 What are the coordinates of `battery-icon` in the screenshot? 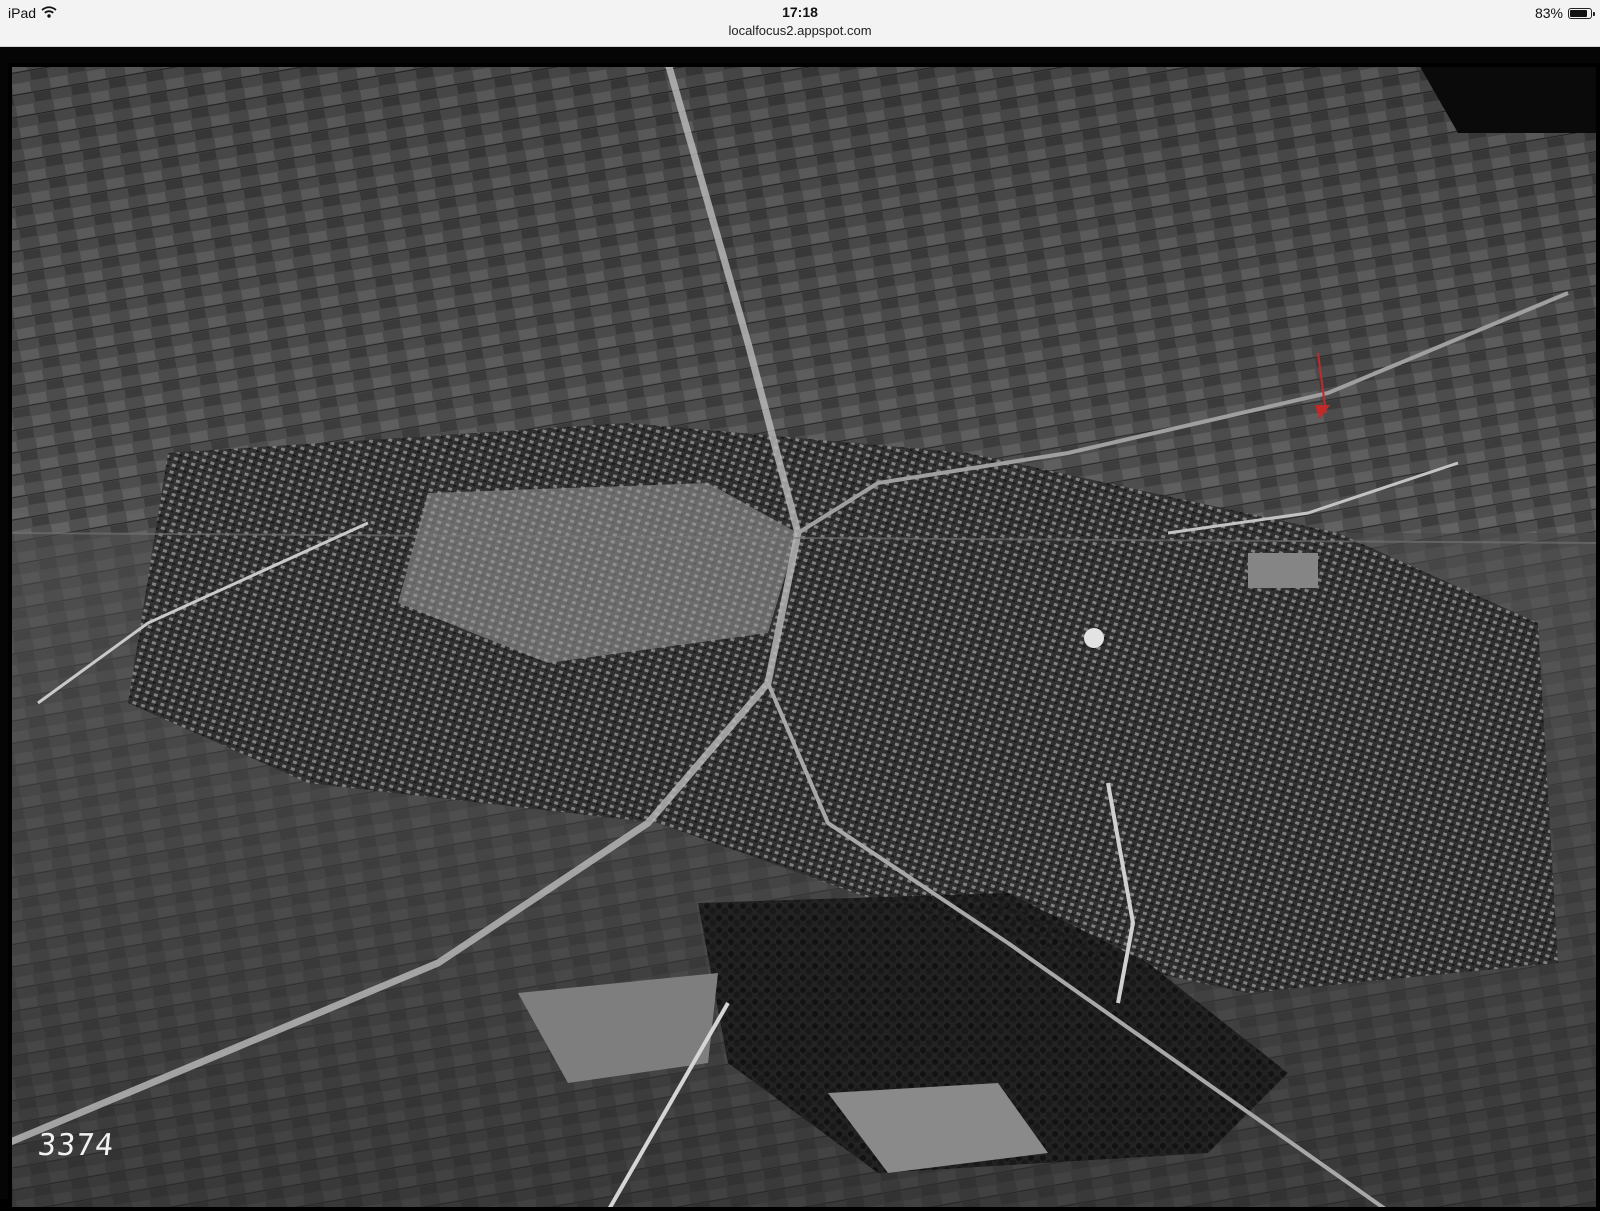 It's located at (1581, 13).